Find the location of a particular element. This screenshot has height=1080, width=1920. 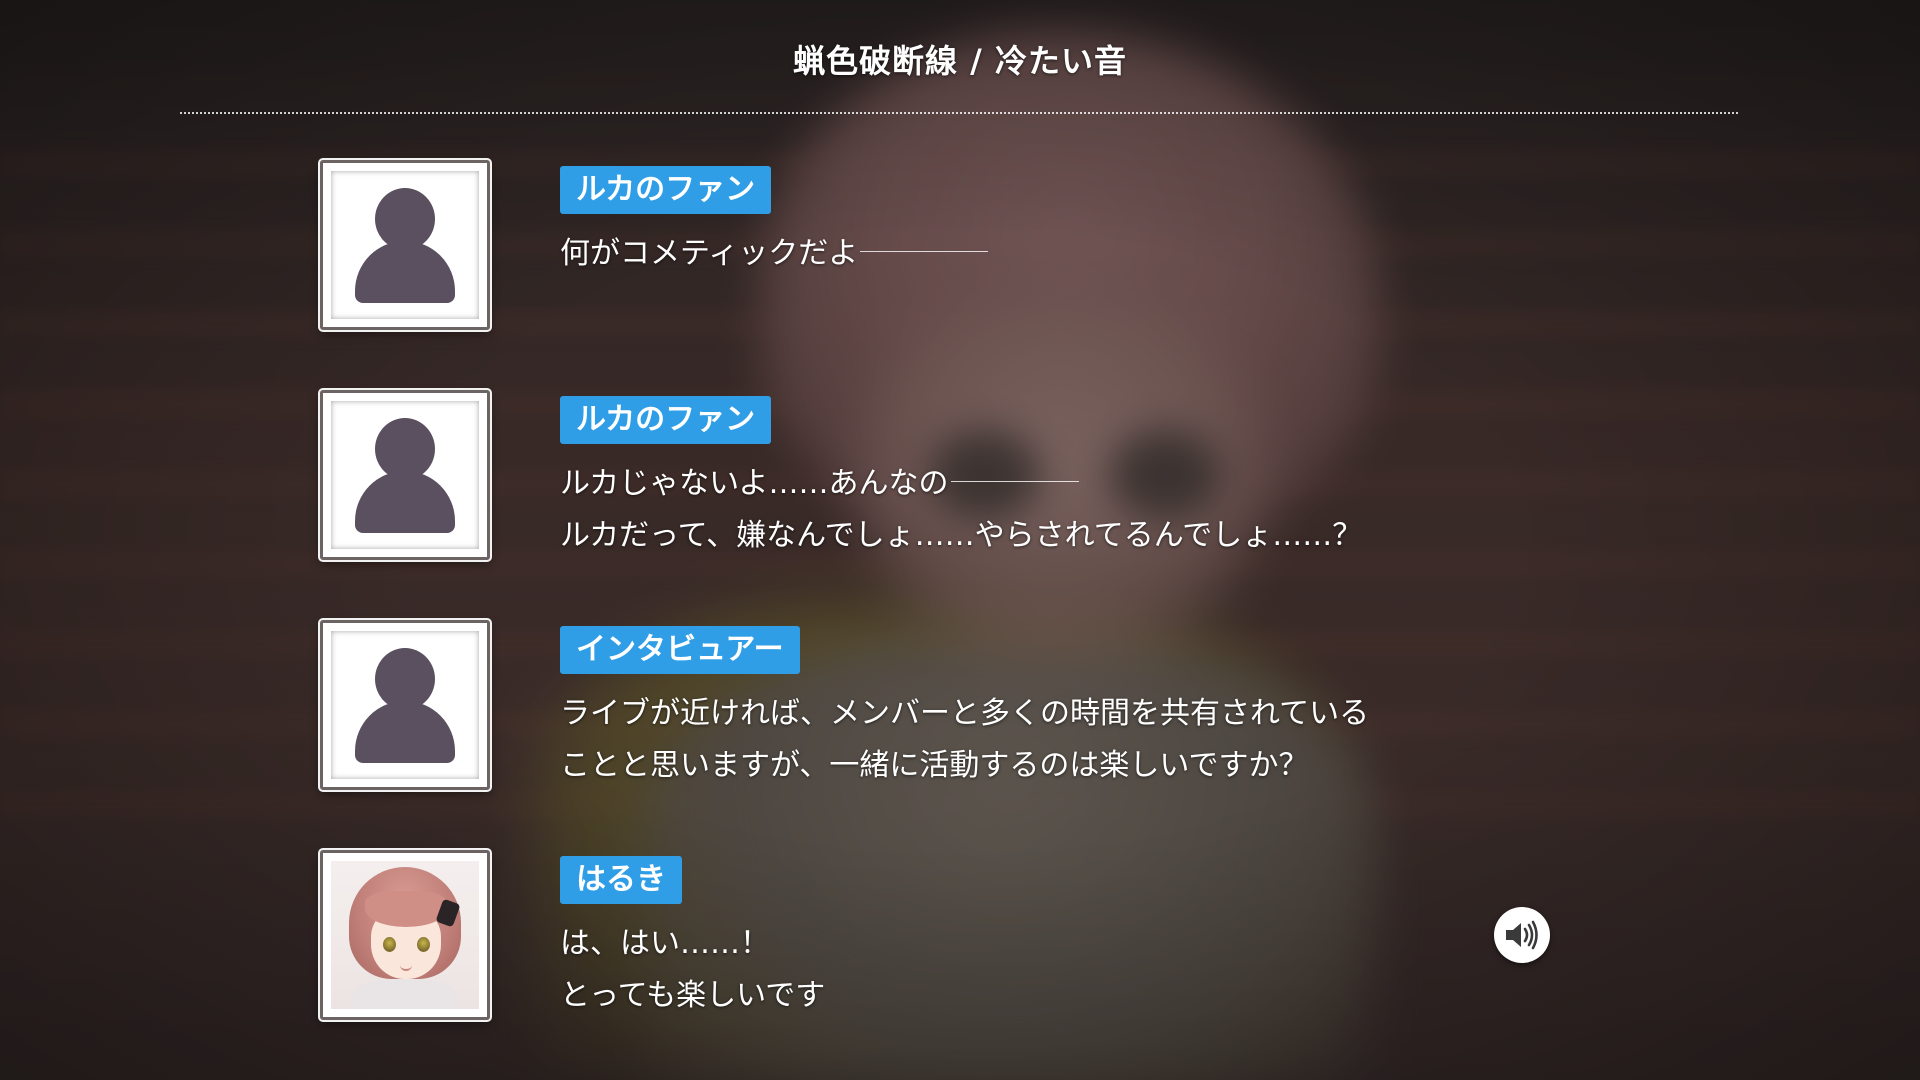

dialogue-line: ルカだって、嫌なんでしょ……やらされてるんでしょ……？ is located at coordinates (961, 535).